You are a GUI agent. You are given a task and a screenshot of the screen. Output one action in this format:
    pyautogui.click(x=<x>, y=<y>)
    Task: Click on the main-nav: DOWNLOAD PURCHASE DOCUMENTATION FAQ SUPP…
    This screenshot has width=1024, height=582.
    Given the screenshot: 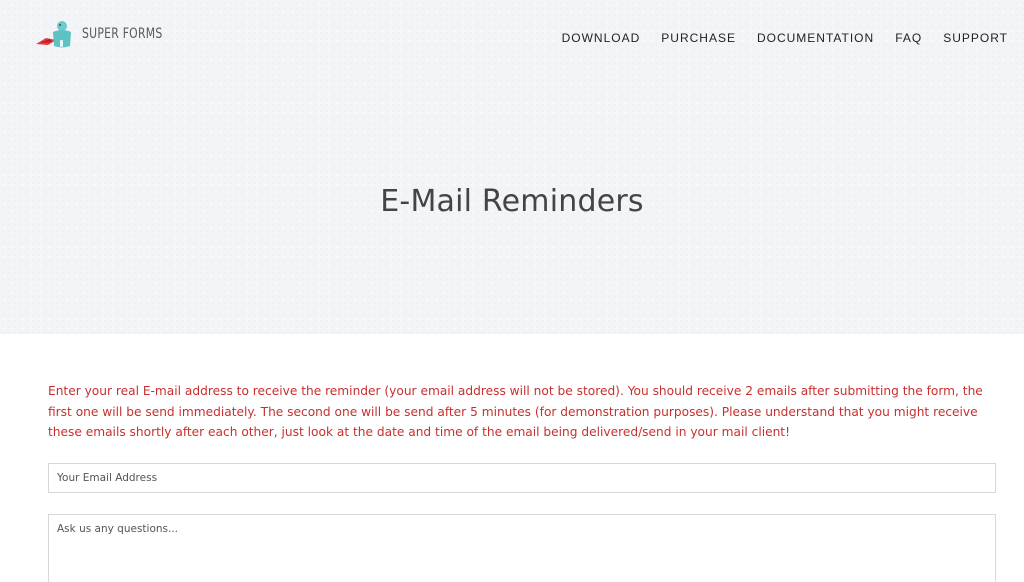 What is the action you would take?
    pyautogui.click(x=774, y=38)
    